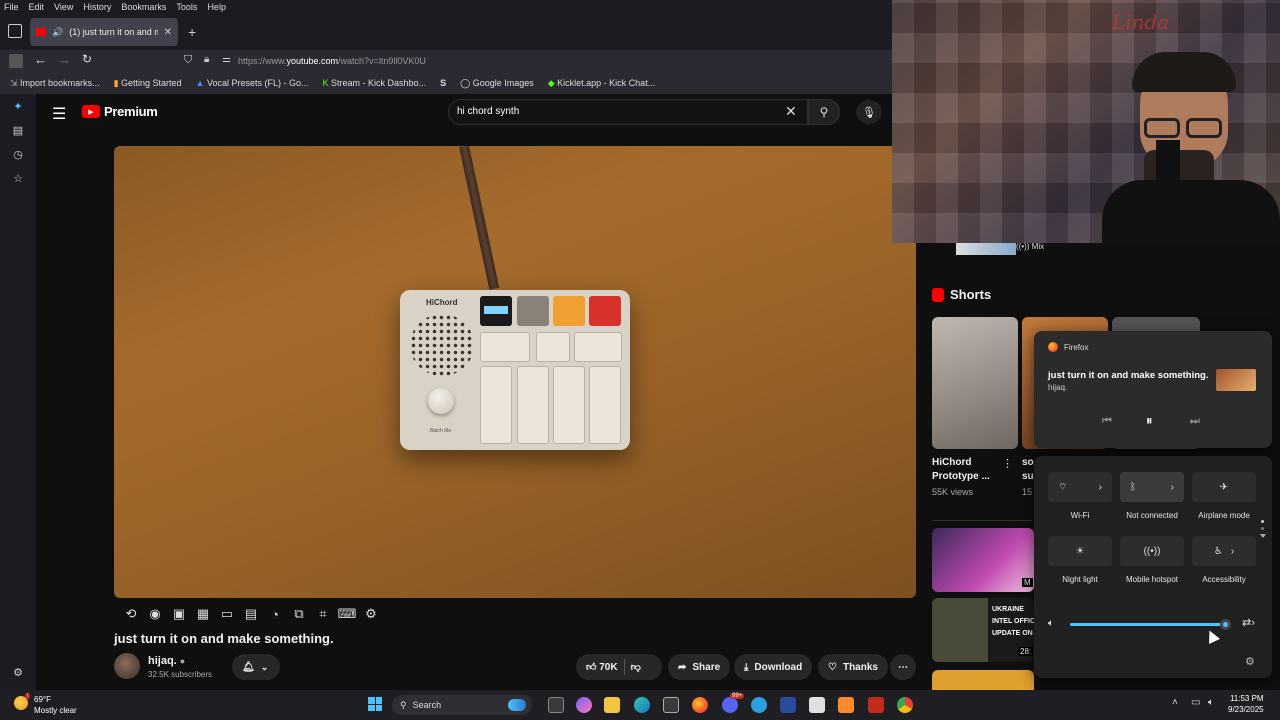 The width and height of the screenshot is (1280, 720). I want to click on menu-edit: Edit, so click(37, 7).